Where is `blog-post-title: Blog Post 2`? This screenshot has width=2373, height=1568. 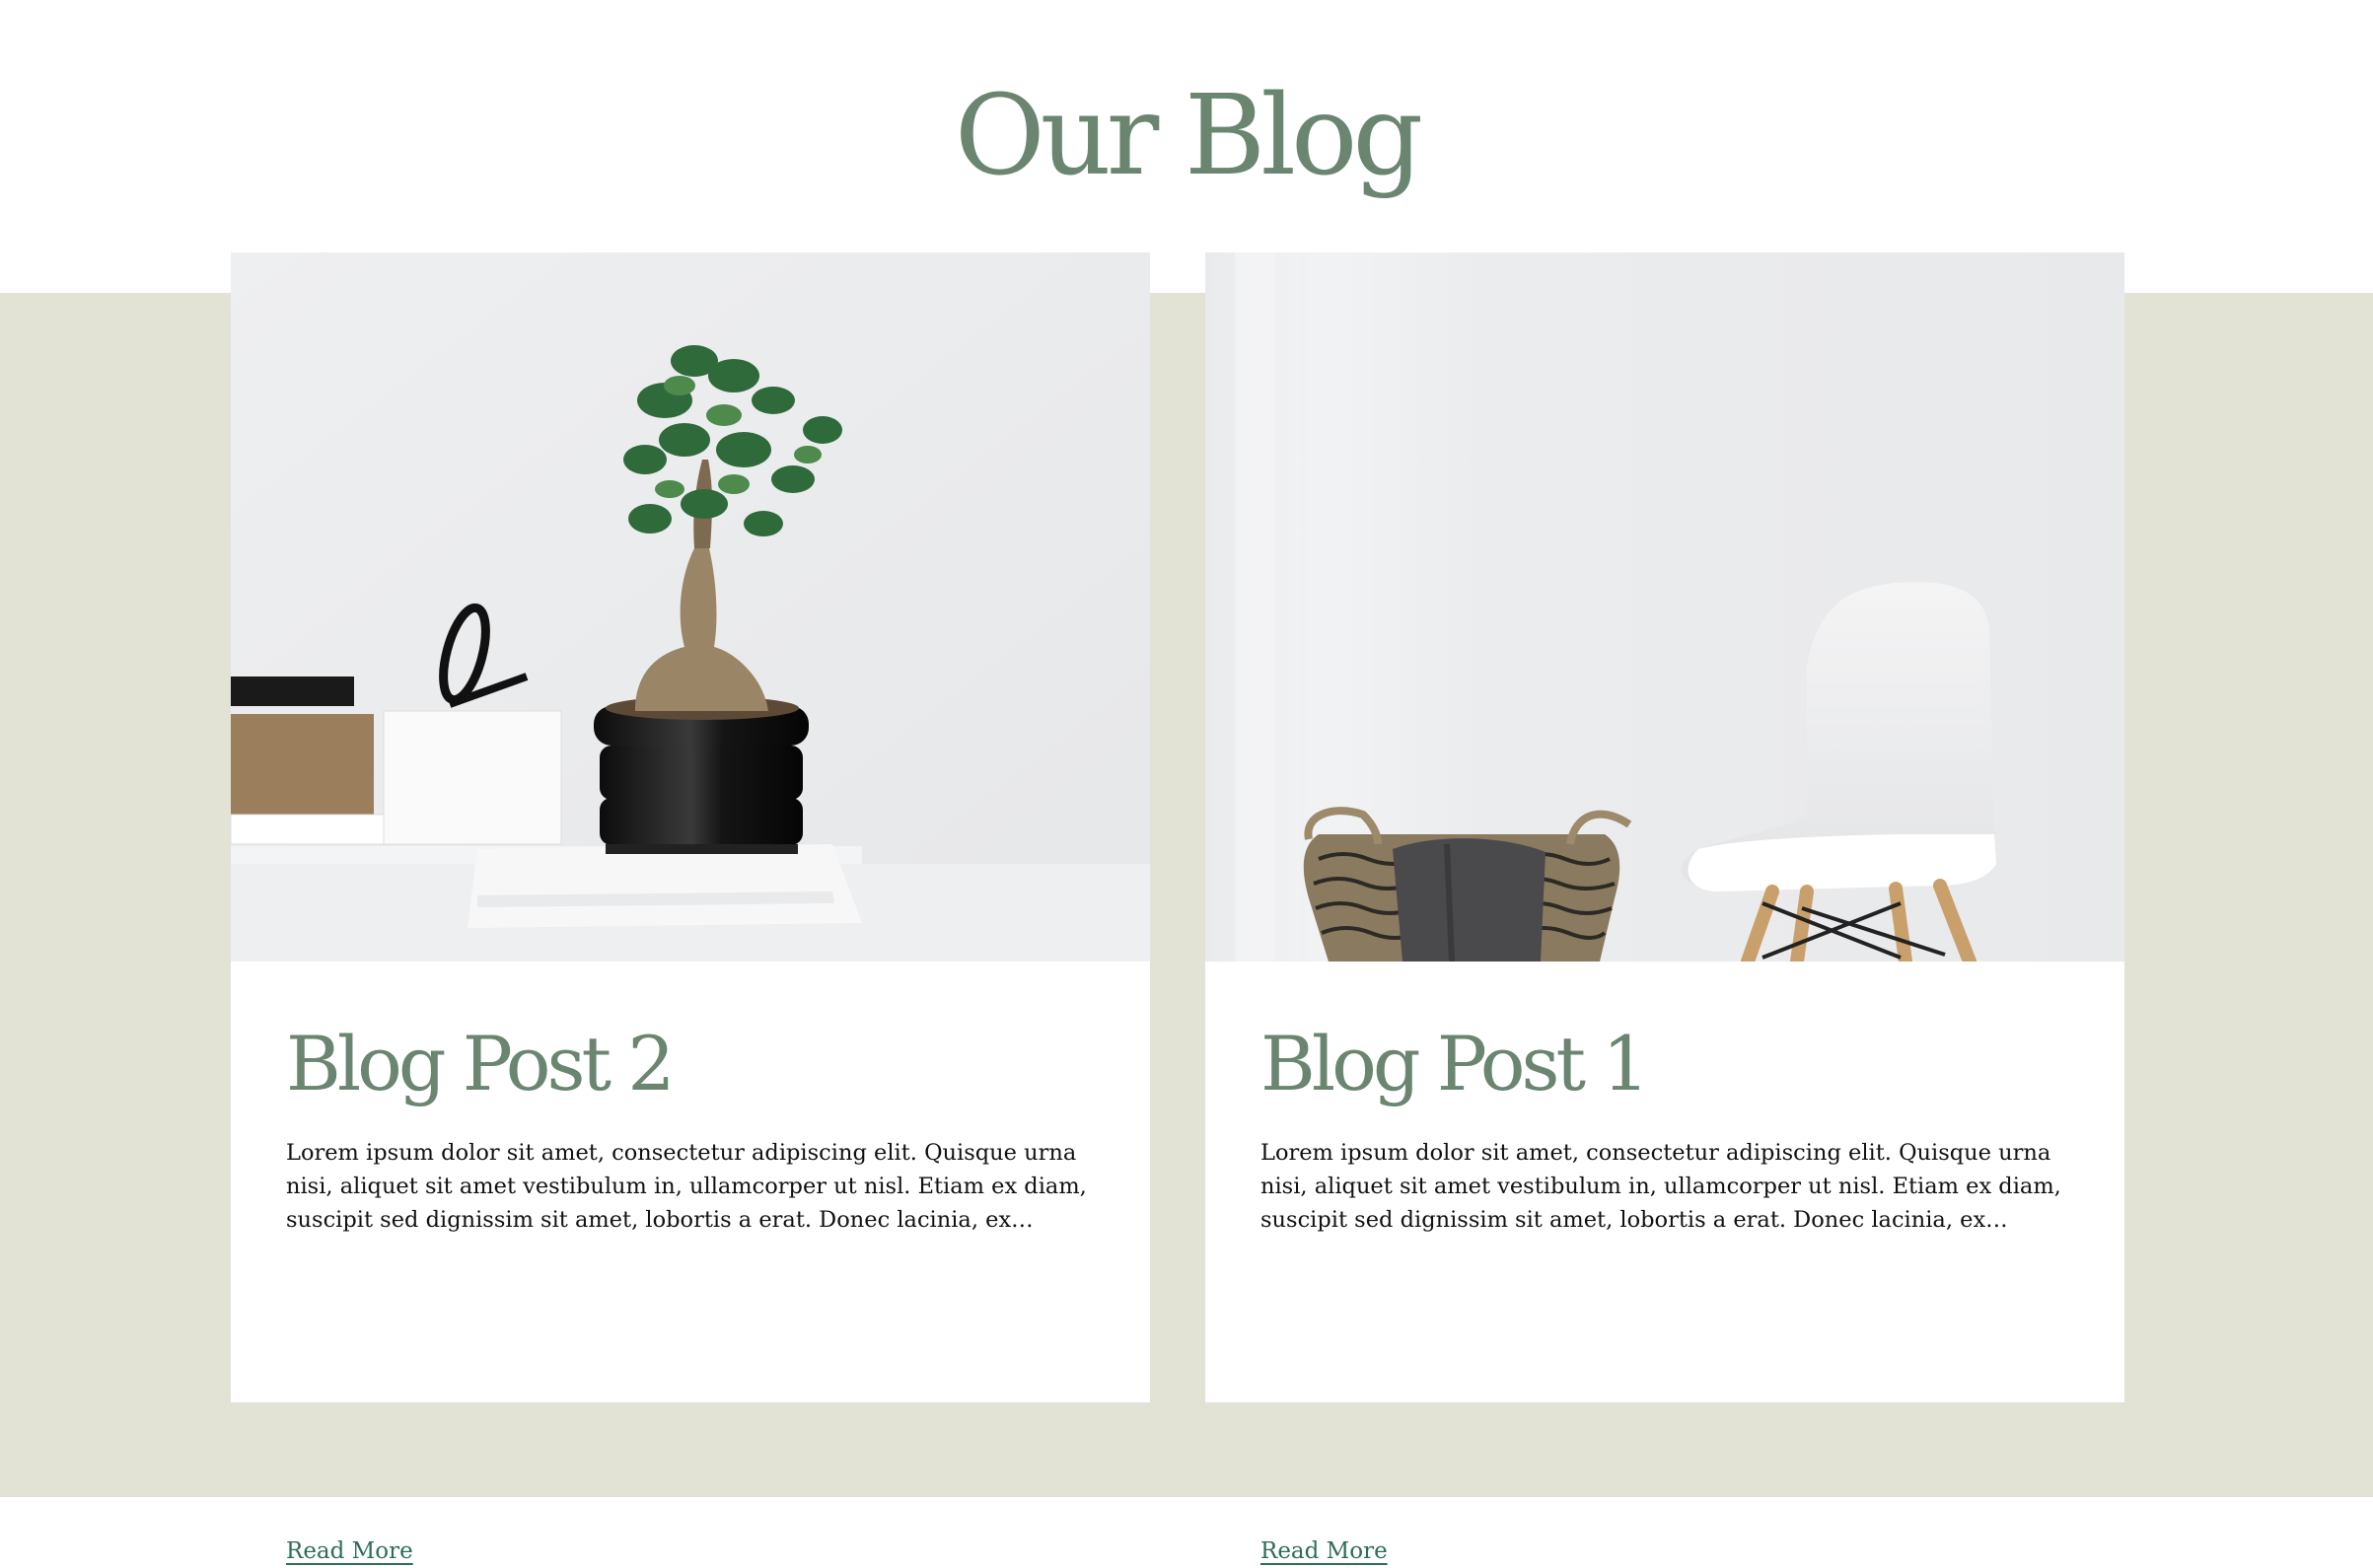
blog-post-title: Blog Post 2 is located at coordinates (481, 1064).